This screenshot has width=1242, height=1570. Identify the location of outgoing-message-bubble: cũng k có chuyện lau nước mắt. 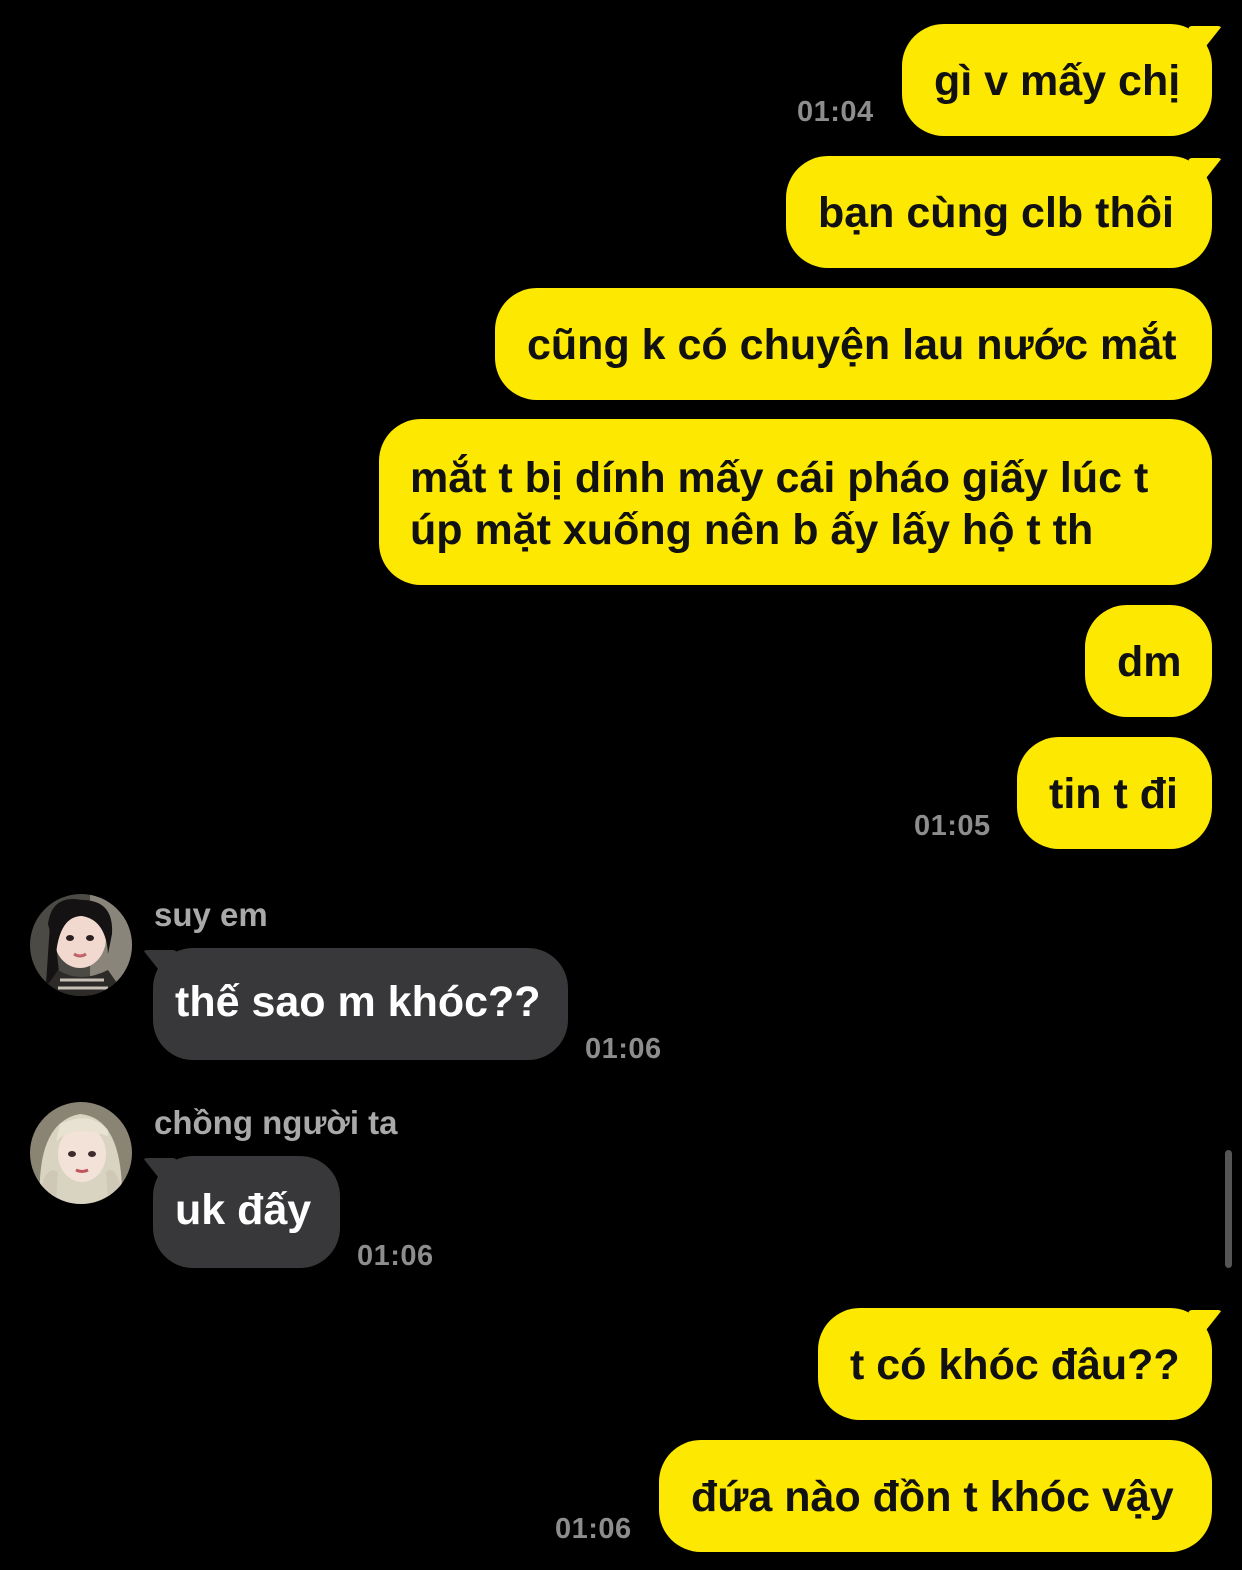
(853, 344).